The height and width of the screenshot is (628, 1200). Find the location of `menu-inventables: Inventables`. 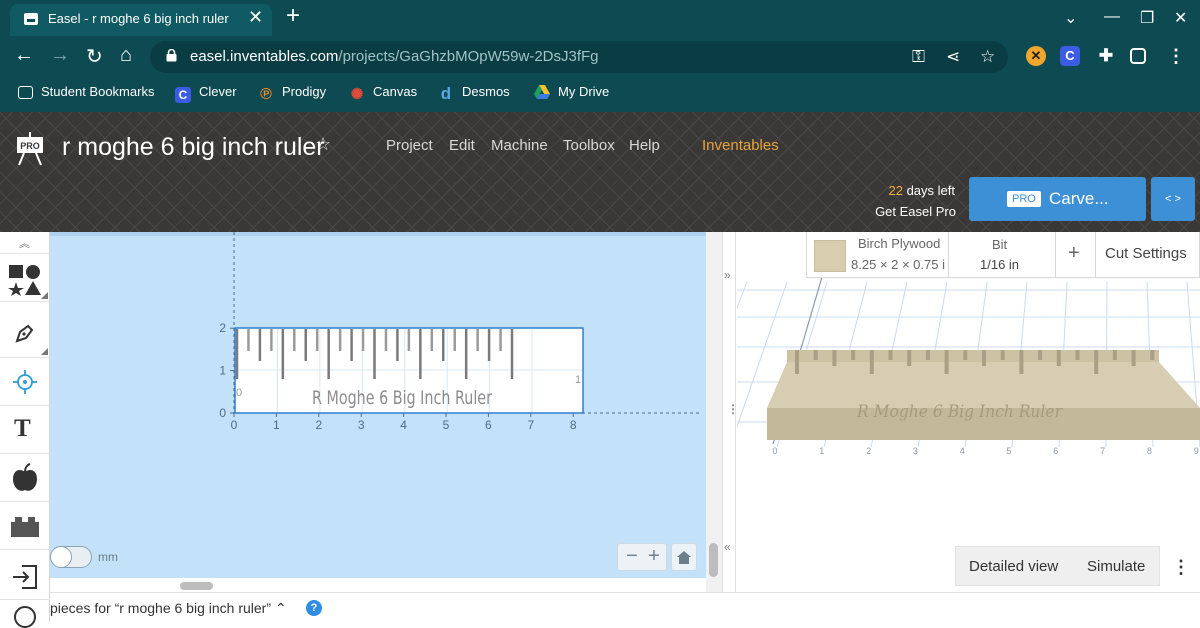

menu-inventables: Inventables is located at coordinates (740, 145).